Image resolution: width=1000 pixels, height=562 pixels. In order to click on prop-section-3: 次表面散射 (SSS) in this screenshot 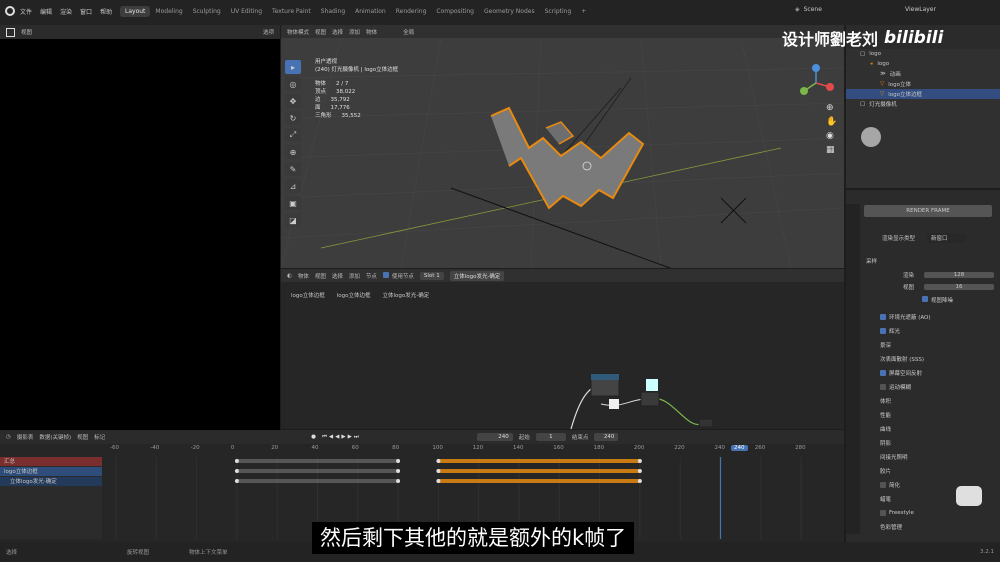, I will do `click(930, 359)`.